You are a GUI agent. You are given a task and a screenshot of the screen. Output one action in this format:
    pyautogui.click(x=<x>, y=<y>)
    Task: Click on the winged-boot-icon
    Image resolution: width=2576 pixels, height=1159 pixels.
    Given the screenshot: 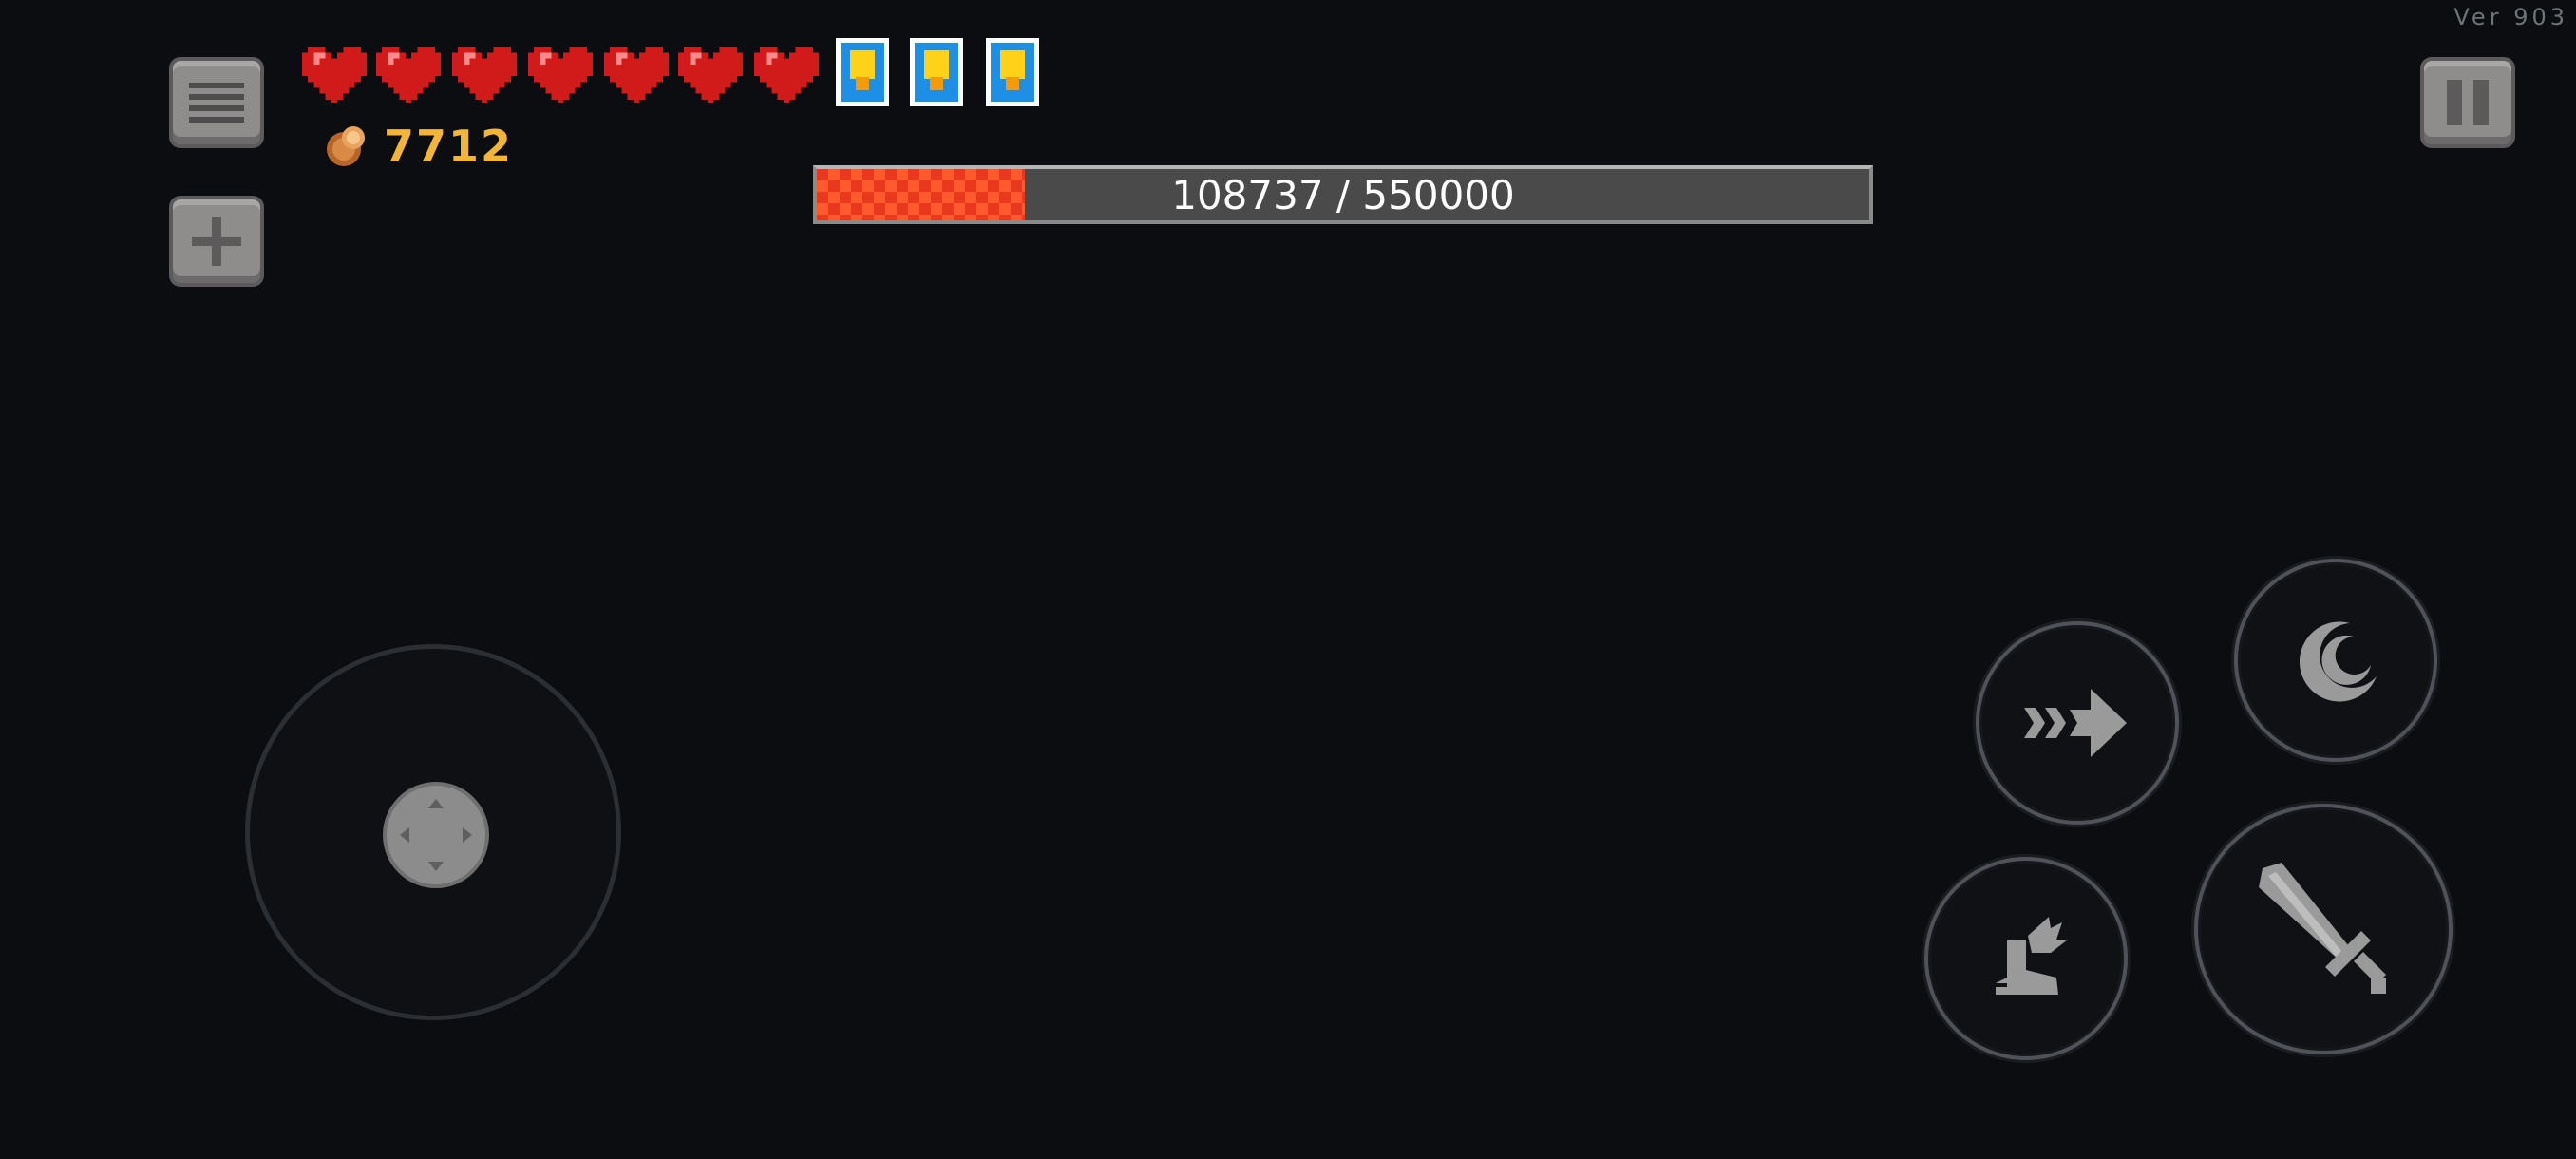 What is the action you would take?
    pyautogui.click(x=2032, y=956)
    